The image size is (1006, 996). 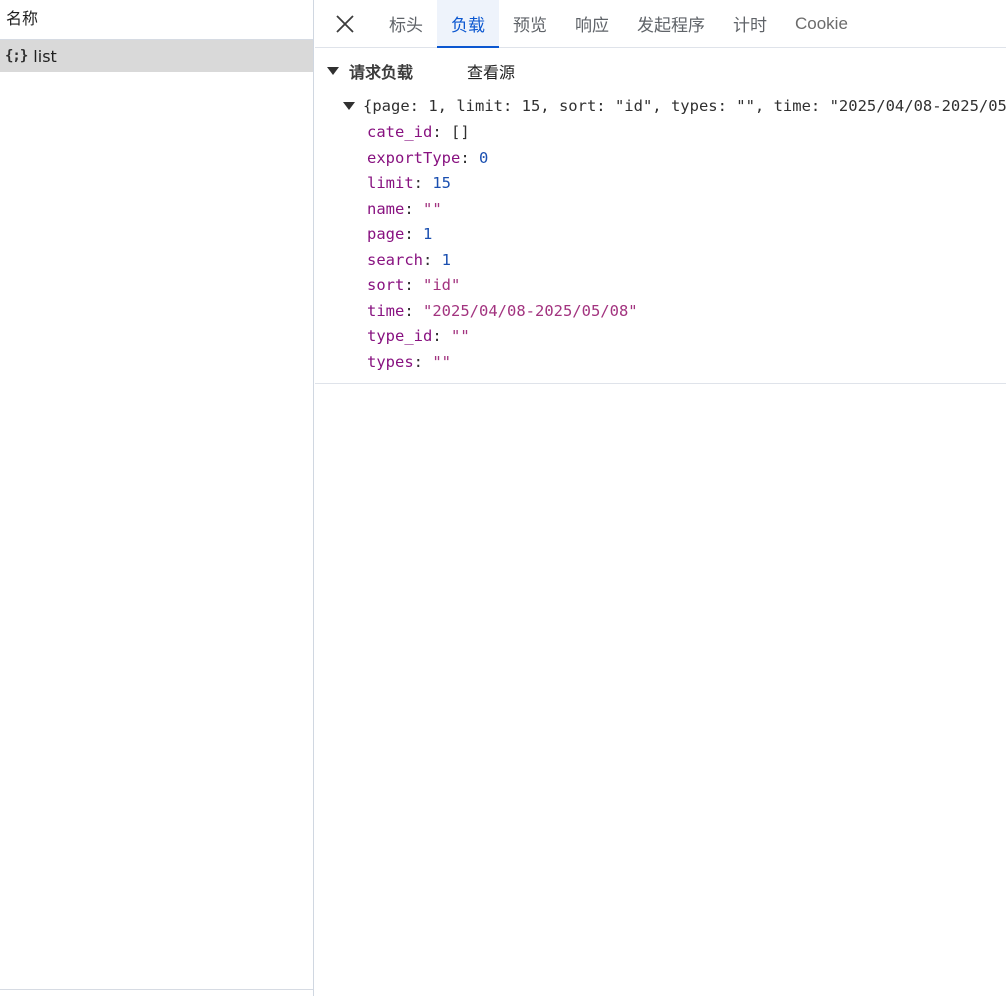 I want to click on payload-property: exportType: 0, so click(x=428, y=157).